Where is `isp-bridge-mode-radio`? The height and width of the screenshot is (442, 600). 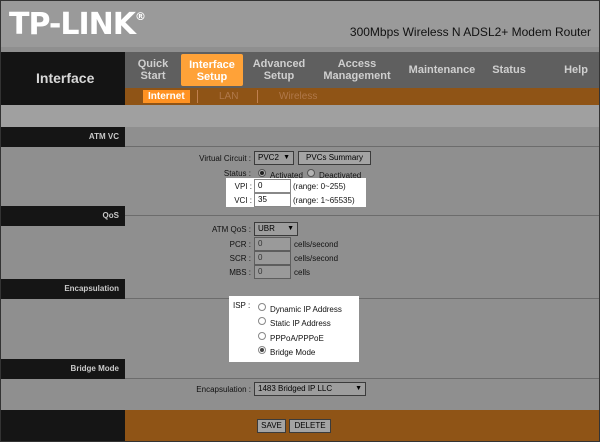 isp-bridge-mode-radio is located at coordinates (262, 350).